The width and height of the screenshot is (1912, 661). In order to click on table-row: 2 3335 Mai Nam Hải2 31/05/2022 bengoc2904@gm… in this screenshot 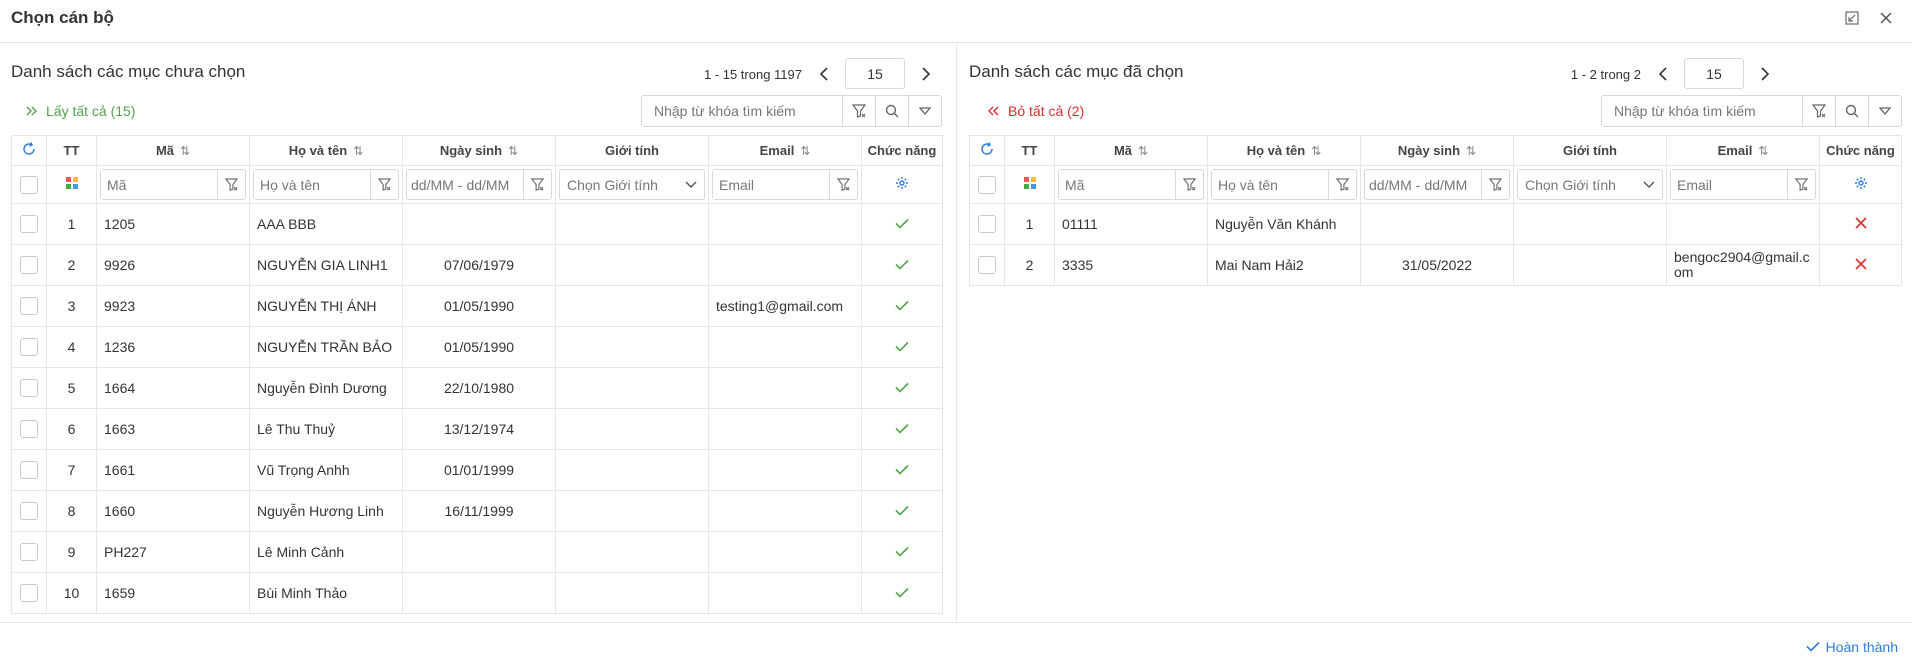, I will do `click(1435, 265)`.